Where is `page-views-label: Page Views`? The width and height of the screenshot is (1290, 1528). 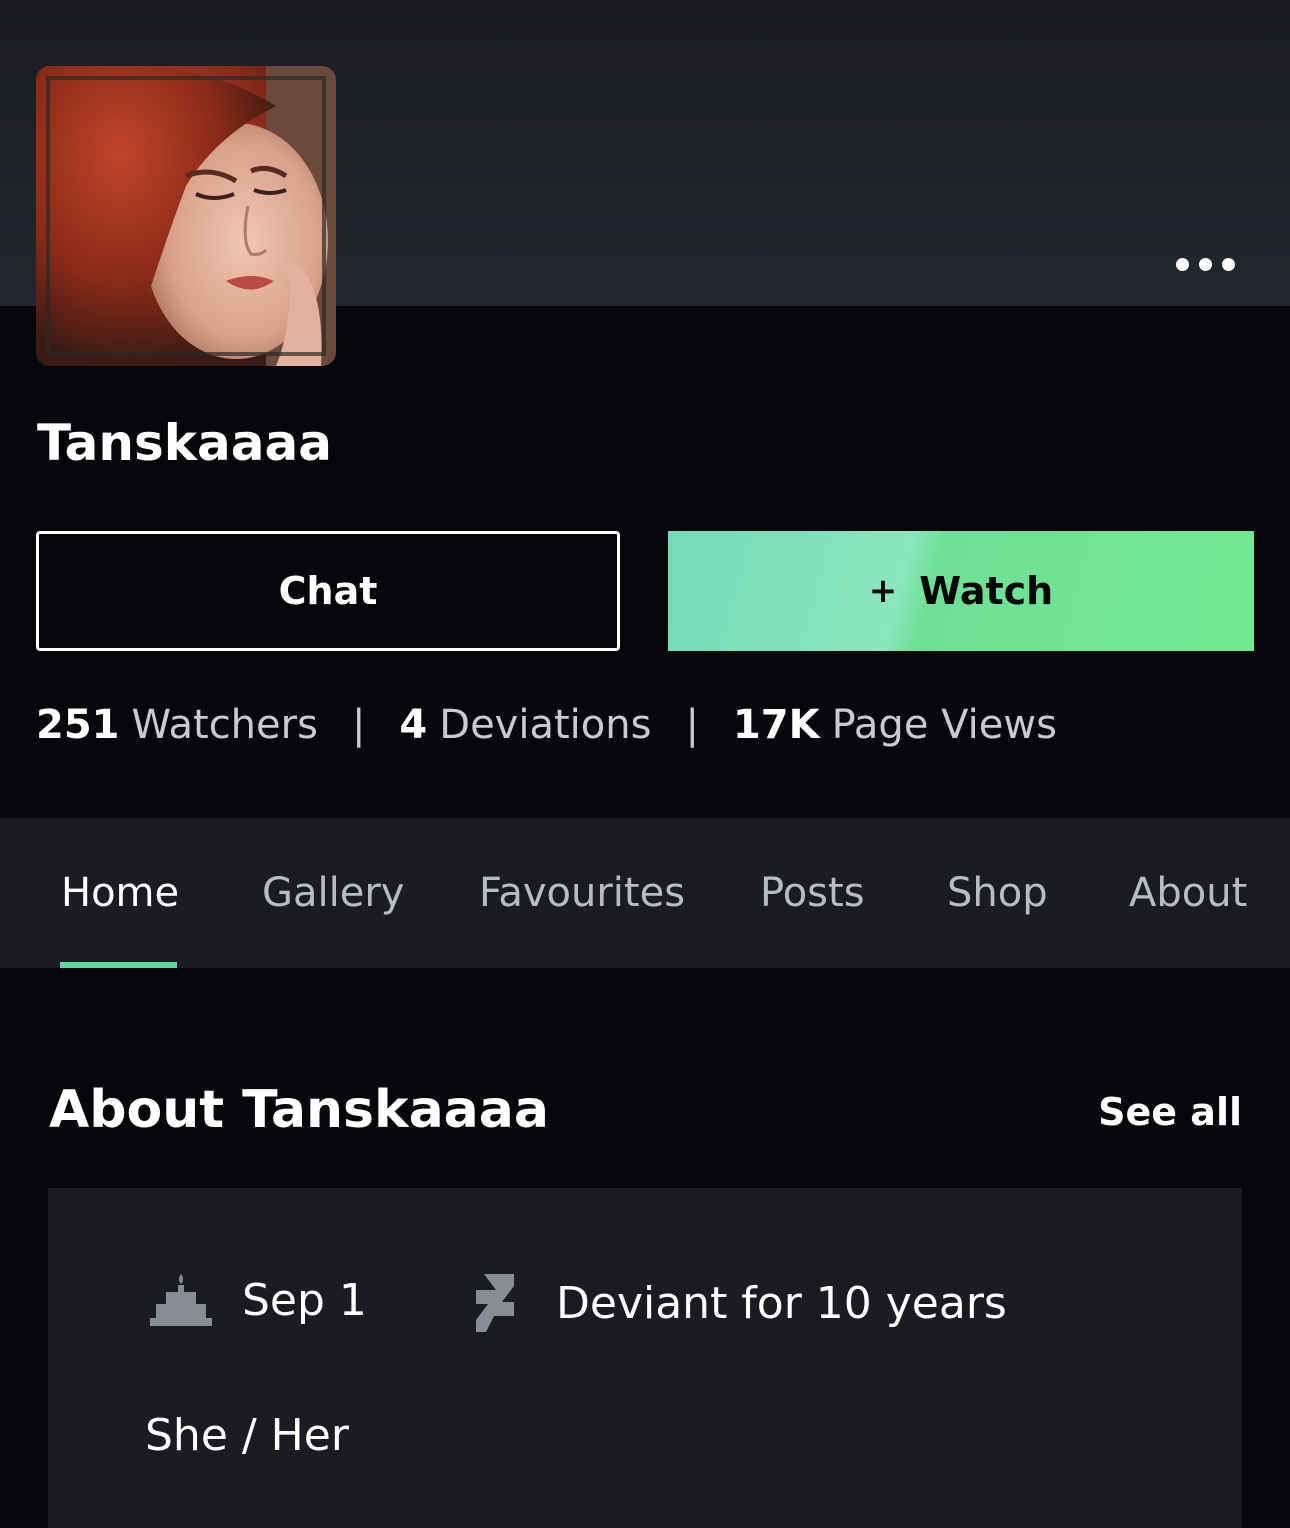
page-views-label: Page Views is located at coordinates (944, 725).